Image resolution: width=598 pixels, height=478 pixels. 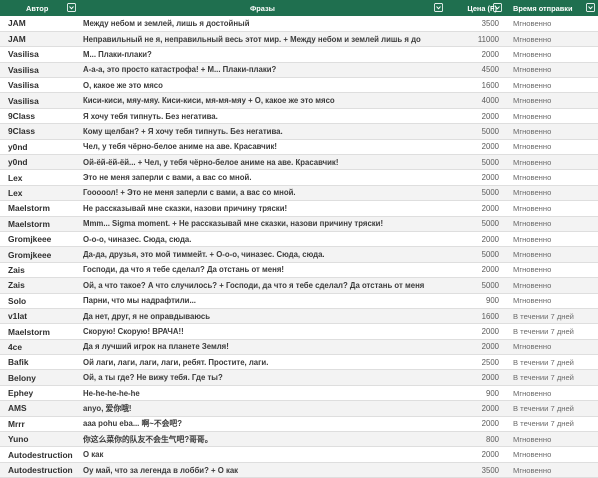 What do you see at coordinates (262, 470) in the screenshot?
I see `phrase-cell: Оу май, что за легенда в лобби? + О как` at bounding box center [262, 470].